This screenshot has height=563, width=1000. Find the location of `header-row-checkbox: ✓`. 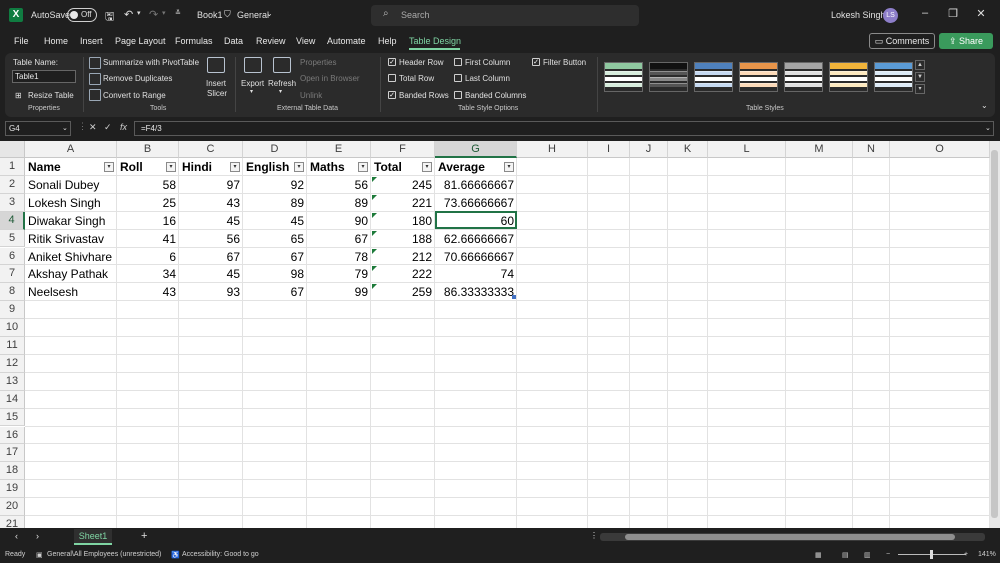

header-row-checkbox: ✓ is located at coordinates (392, 62).